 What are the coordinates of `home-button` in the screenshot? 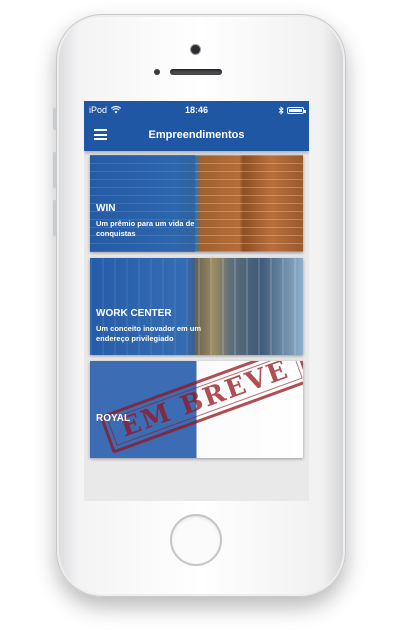 It's located at (196, 540).